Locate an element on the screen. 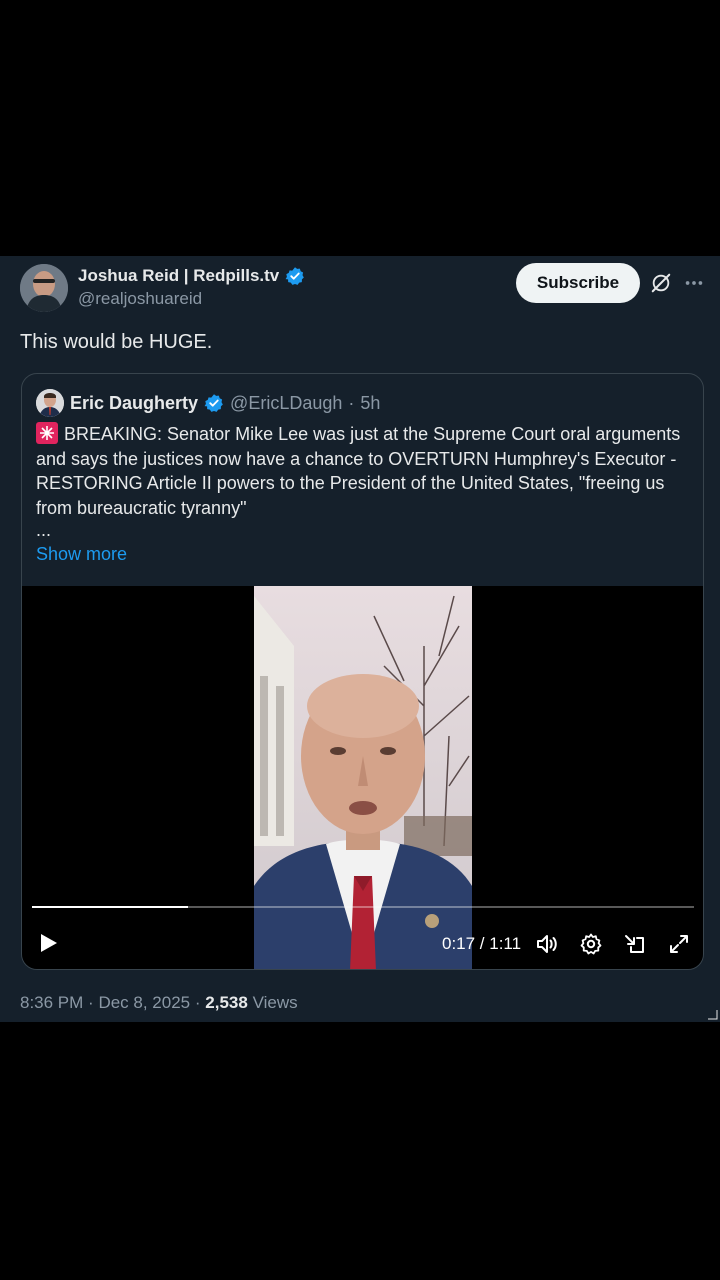 This screenshot has height=1280, width=720. author-name-row: Joshua Reid | Redpills.tv is located at coordinates (191, 276).